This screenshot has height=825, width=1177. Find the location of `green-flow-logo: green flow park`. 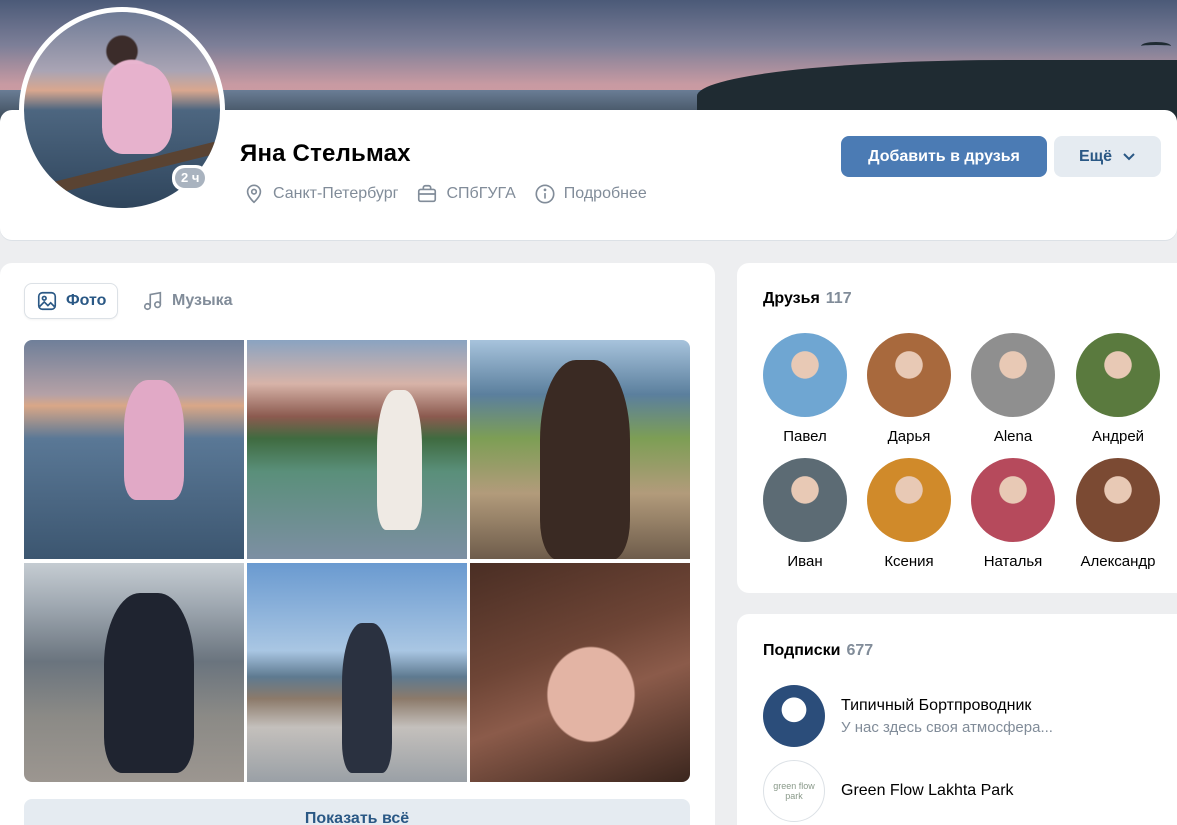

green-flow-logo: green flow park is located at coordinates (794, 791).